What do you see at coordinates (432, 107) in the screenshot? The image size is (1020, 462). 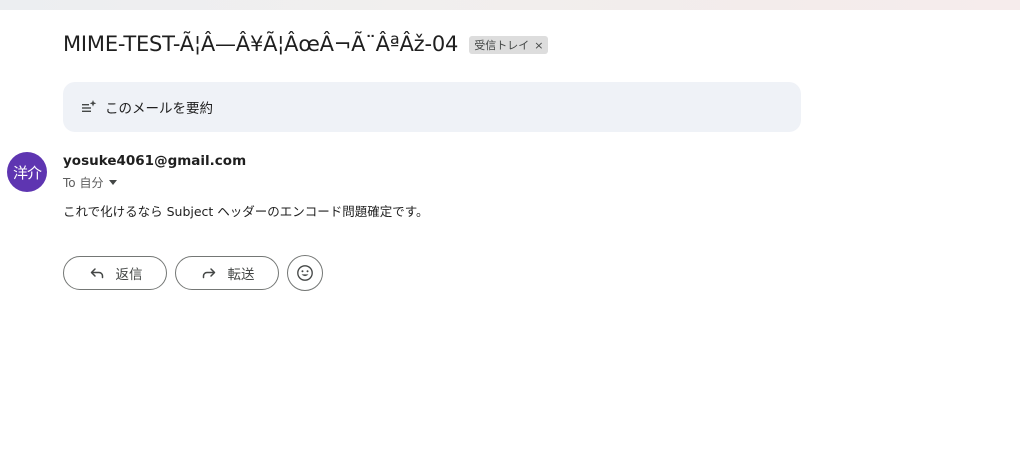 I see `summarize-email-button: このメールを要約` at bounding box center [432, 107].